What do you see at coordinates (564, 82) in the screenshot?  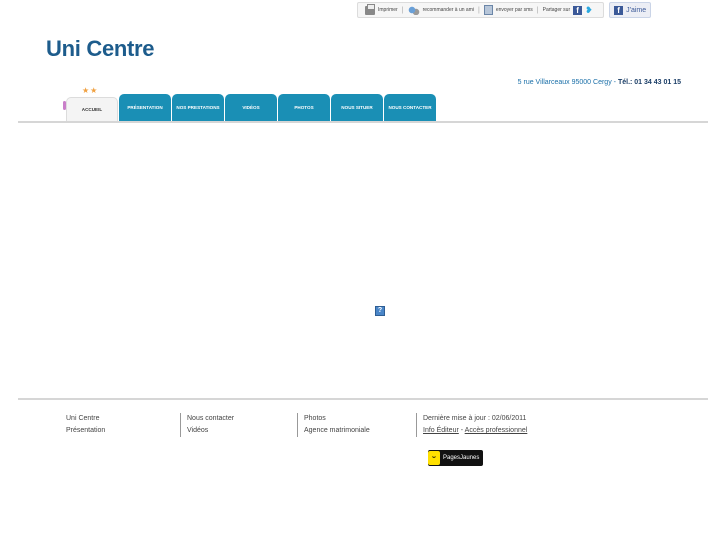 I see `address-text: 5 rue Villarceaux 95000 Cergy` at bounding box center [564, 82].